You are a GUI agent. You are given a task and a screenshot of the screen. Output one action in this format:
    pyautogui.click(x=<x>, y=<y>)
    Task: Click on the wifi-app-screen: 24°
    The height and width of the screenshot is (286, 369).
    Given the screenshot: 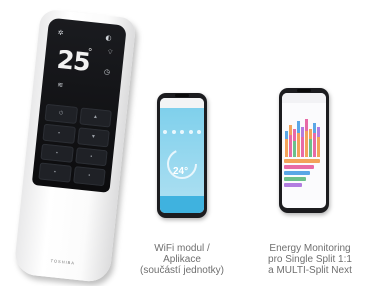 What is the action you would take?
    pyautogui.click(x=182, y=155)
    